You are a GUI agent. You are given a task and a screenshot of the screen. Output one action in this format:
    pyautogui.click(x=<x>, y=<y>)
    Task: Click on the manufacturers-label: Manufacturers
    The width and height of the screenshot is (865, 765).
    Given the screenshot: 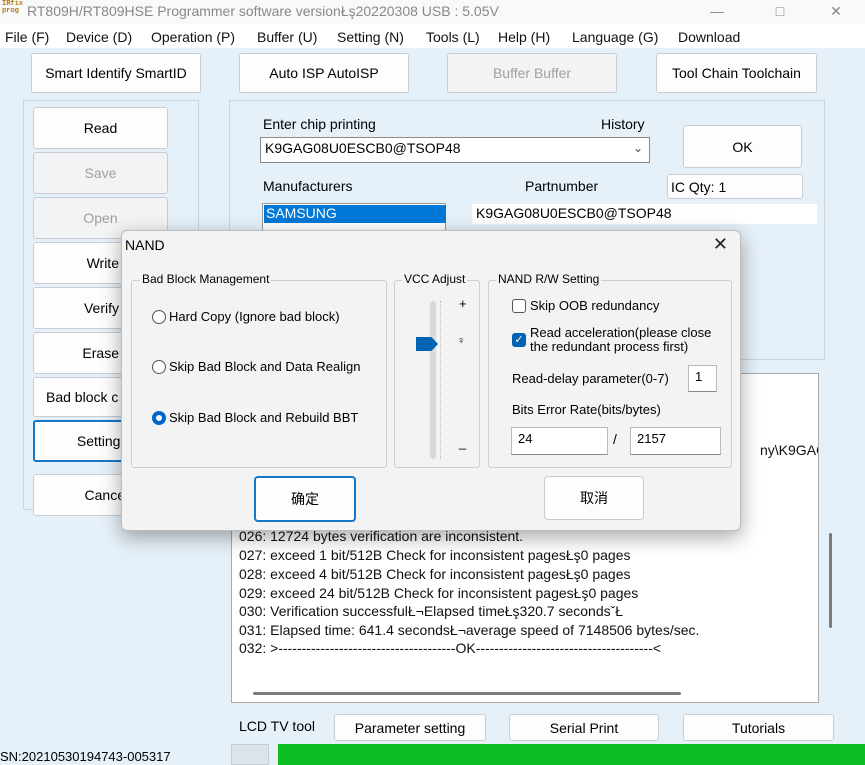 What is the action you would take?
    pyautogui.click(x=308, y=186)
    